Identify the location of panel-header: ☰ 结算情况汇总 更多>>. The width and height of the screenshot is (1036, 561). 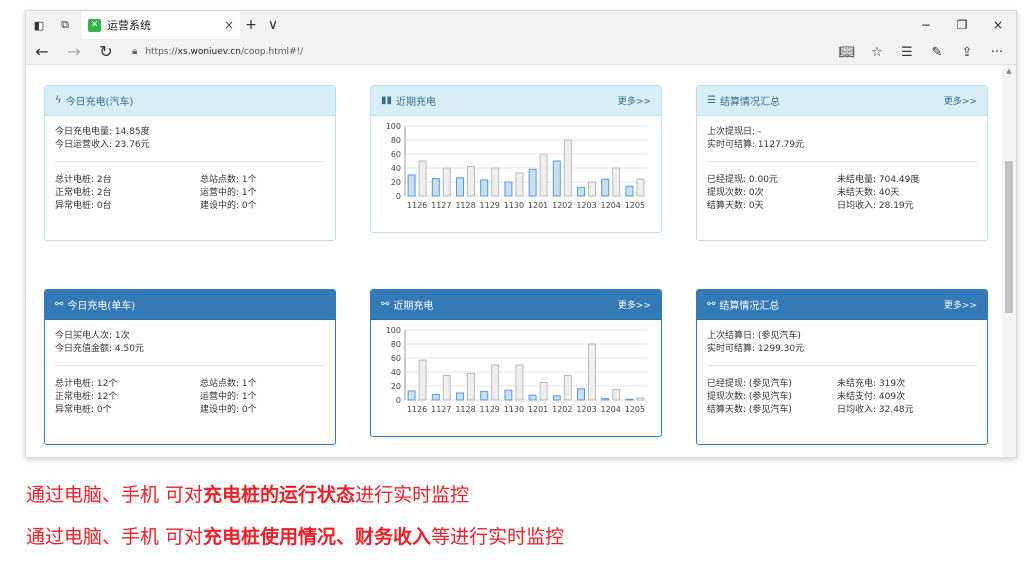
(842, 101).